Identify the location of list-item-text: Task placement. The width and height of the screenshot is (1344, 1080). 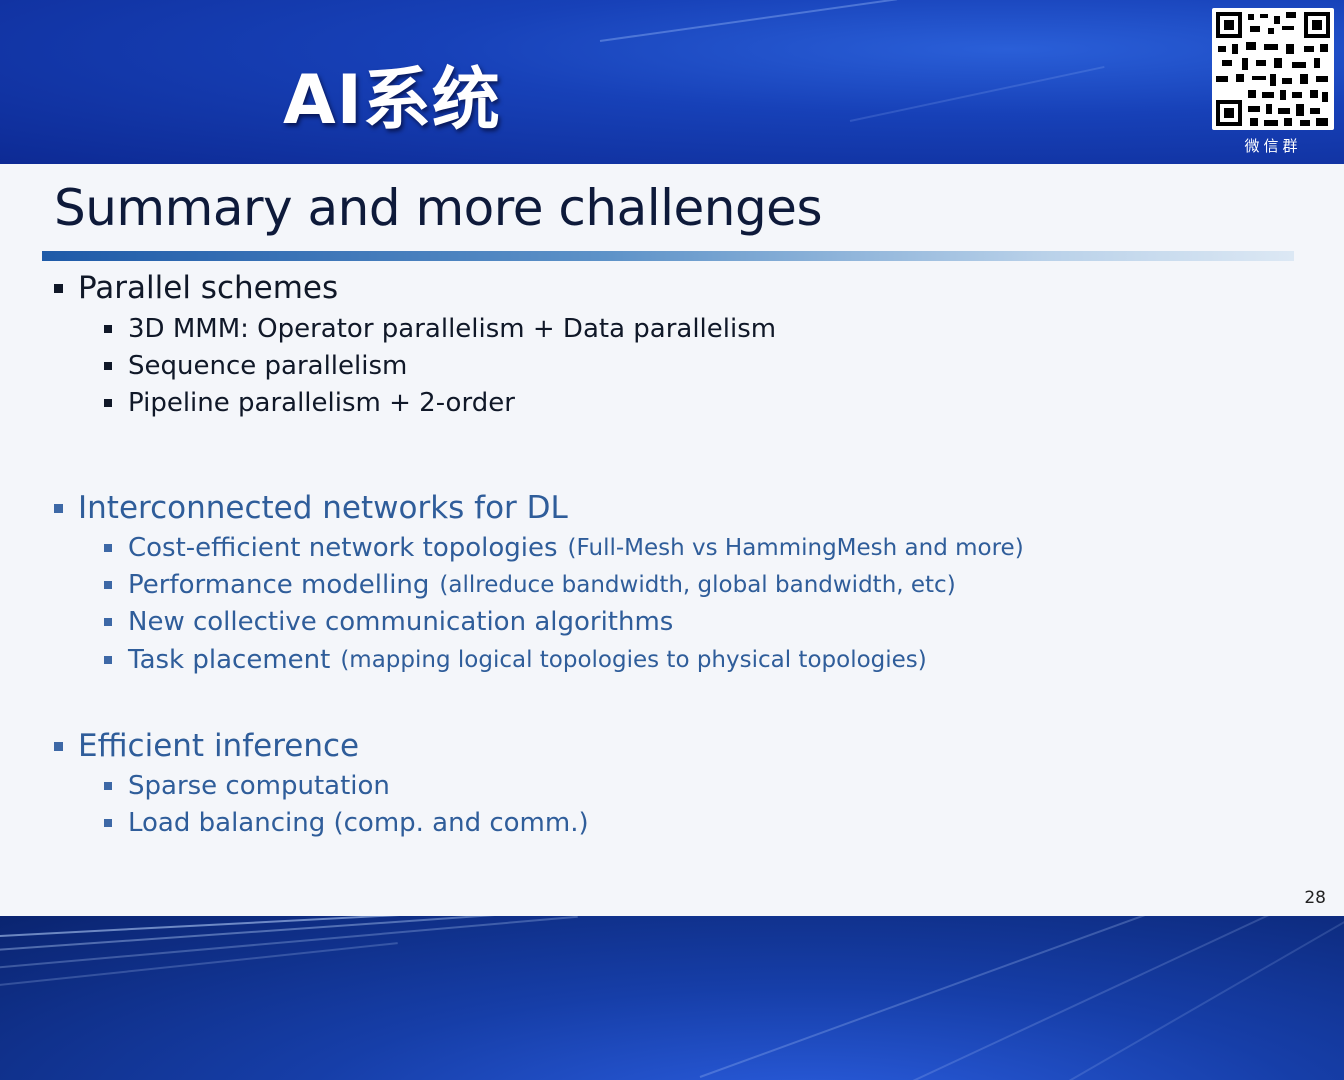
(229, 660).